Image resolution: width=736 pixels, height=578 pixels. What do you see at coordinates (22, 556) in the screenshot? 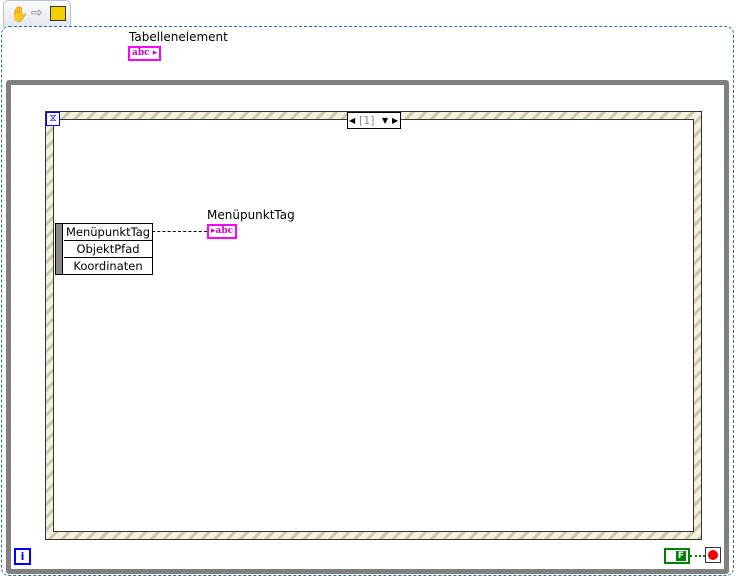
I see `iteration-terminal: i` at bounding box center [22, 556].